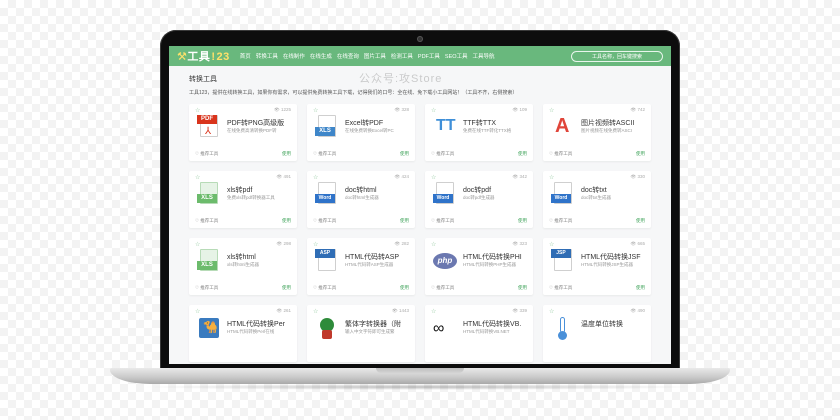 The image size is (840, 420). Describe the element at coordinates (321, 56) in the screenshot. I see `nav-item-generate: 在线生成` at that location.